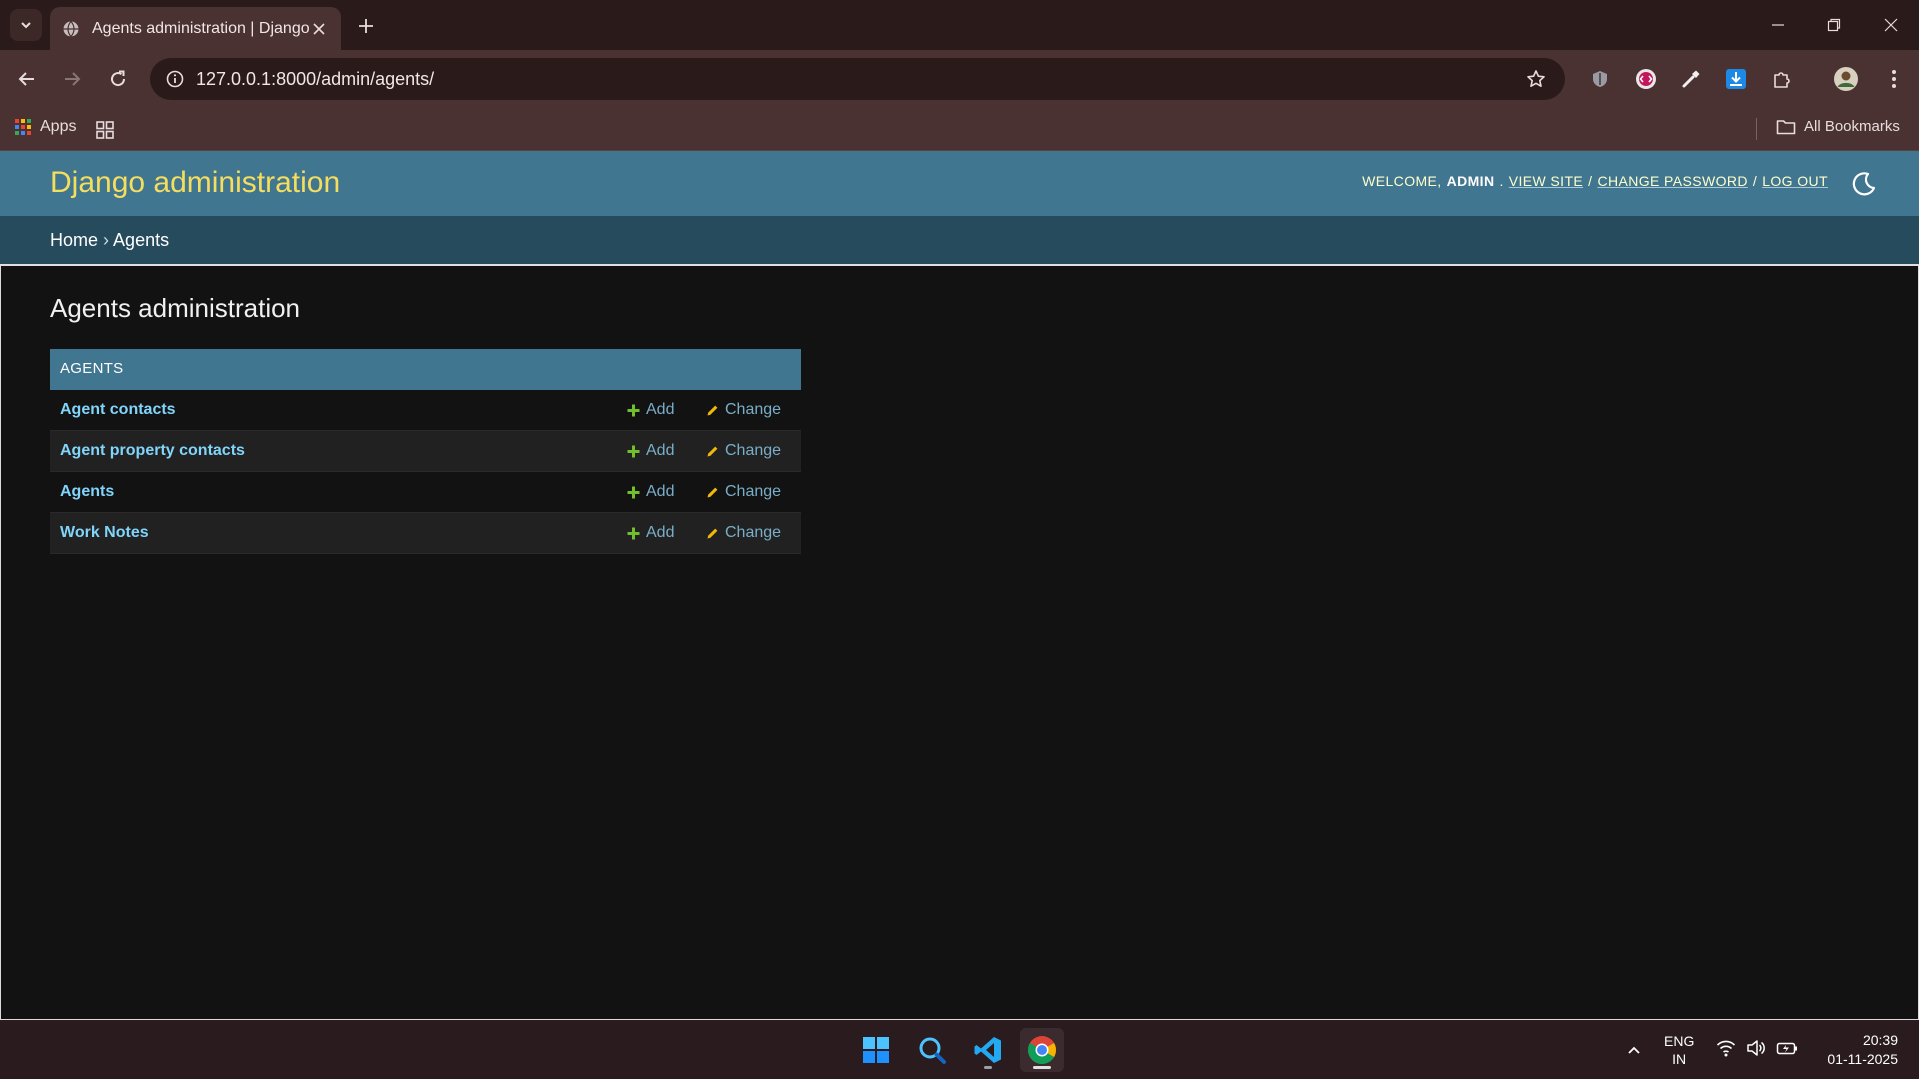  I want to click on username: admin, so click(1470, 181).